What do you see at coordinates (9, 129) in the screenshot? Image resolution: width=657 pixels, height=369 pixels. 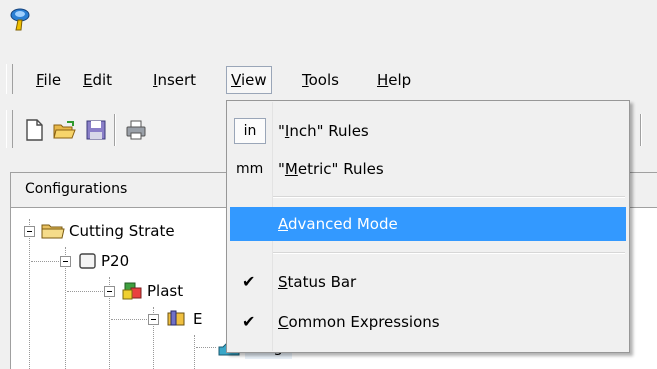 I see `toolbar-grip` at bounding box center [9, 129].